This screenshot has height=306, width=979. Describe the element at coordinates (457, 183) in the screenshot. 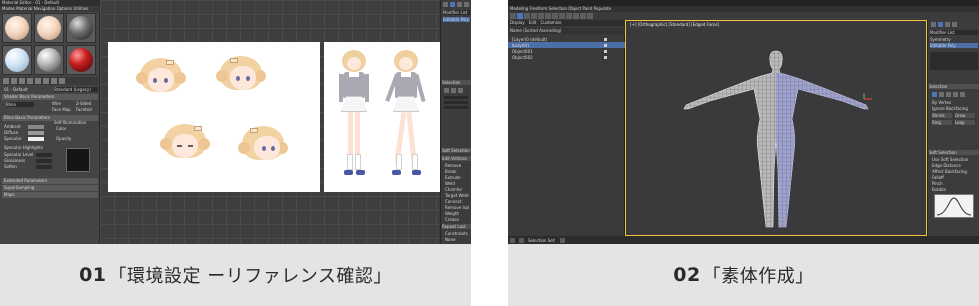

I see `weld-button: Weld` at that location.